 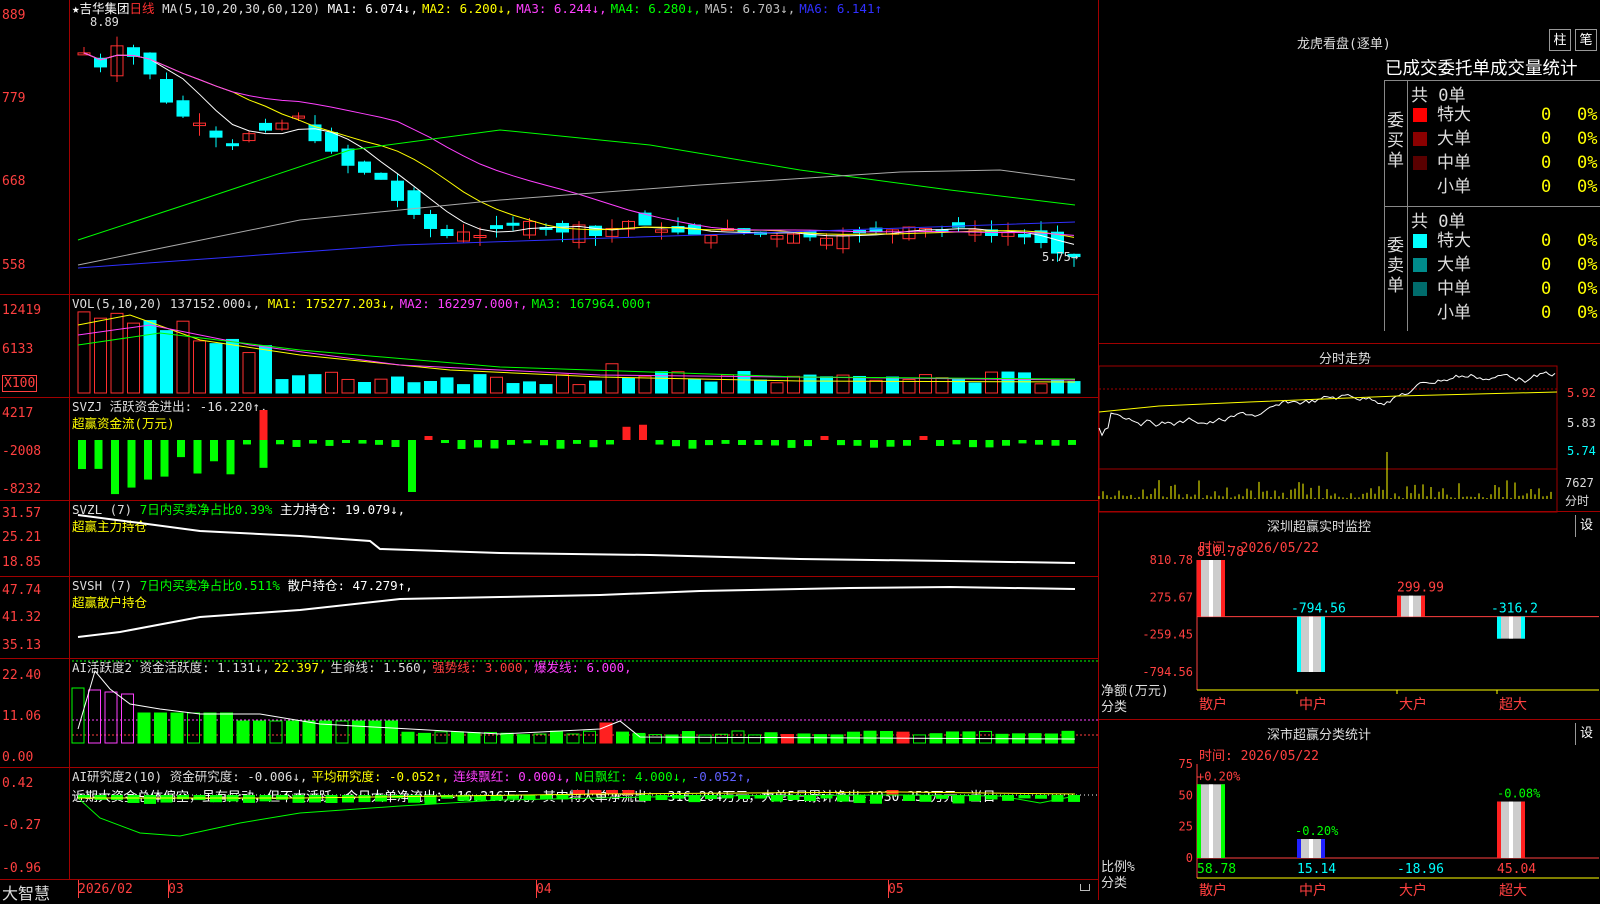 What do you see at coordinates (1577, 501) in the screenshot?
I see `intraday-vol-label: 分时` at bounding box center [1577, 501].